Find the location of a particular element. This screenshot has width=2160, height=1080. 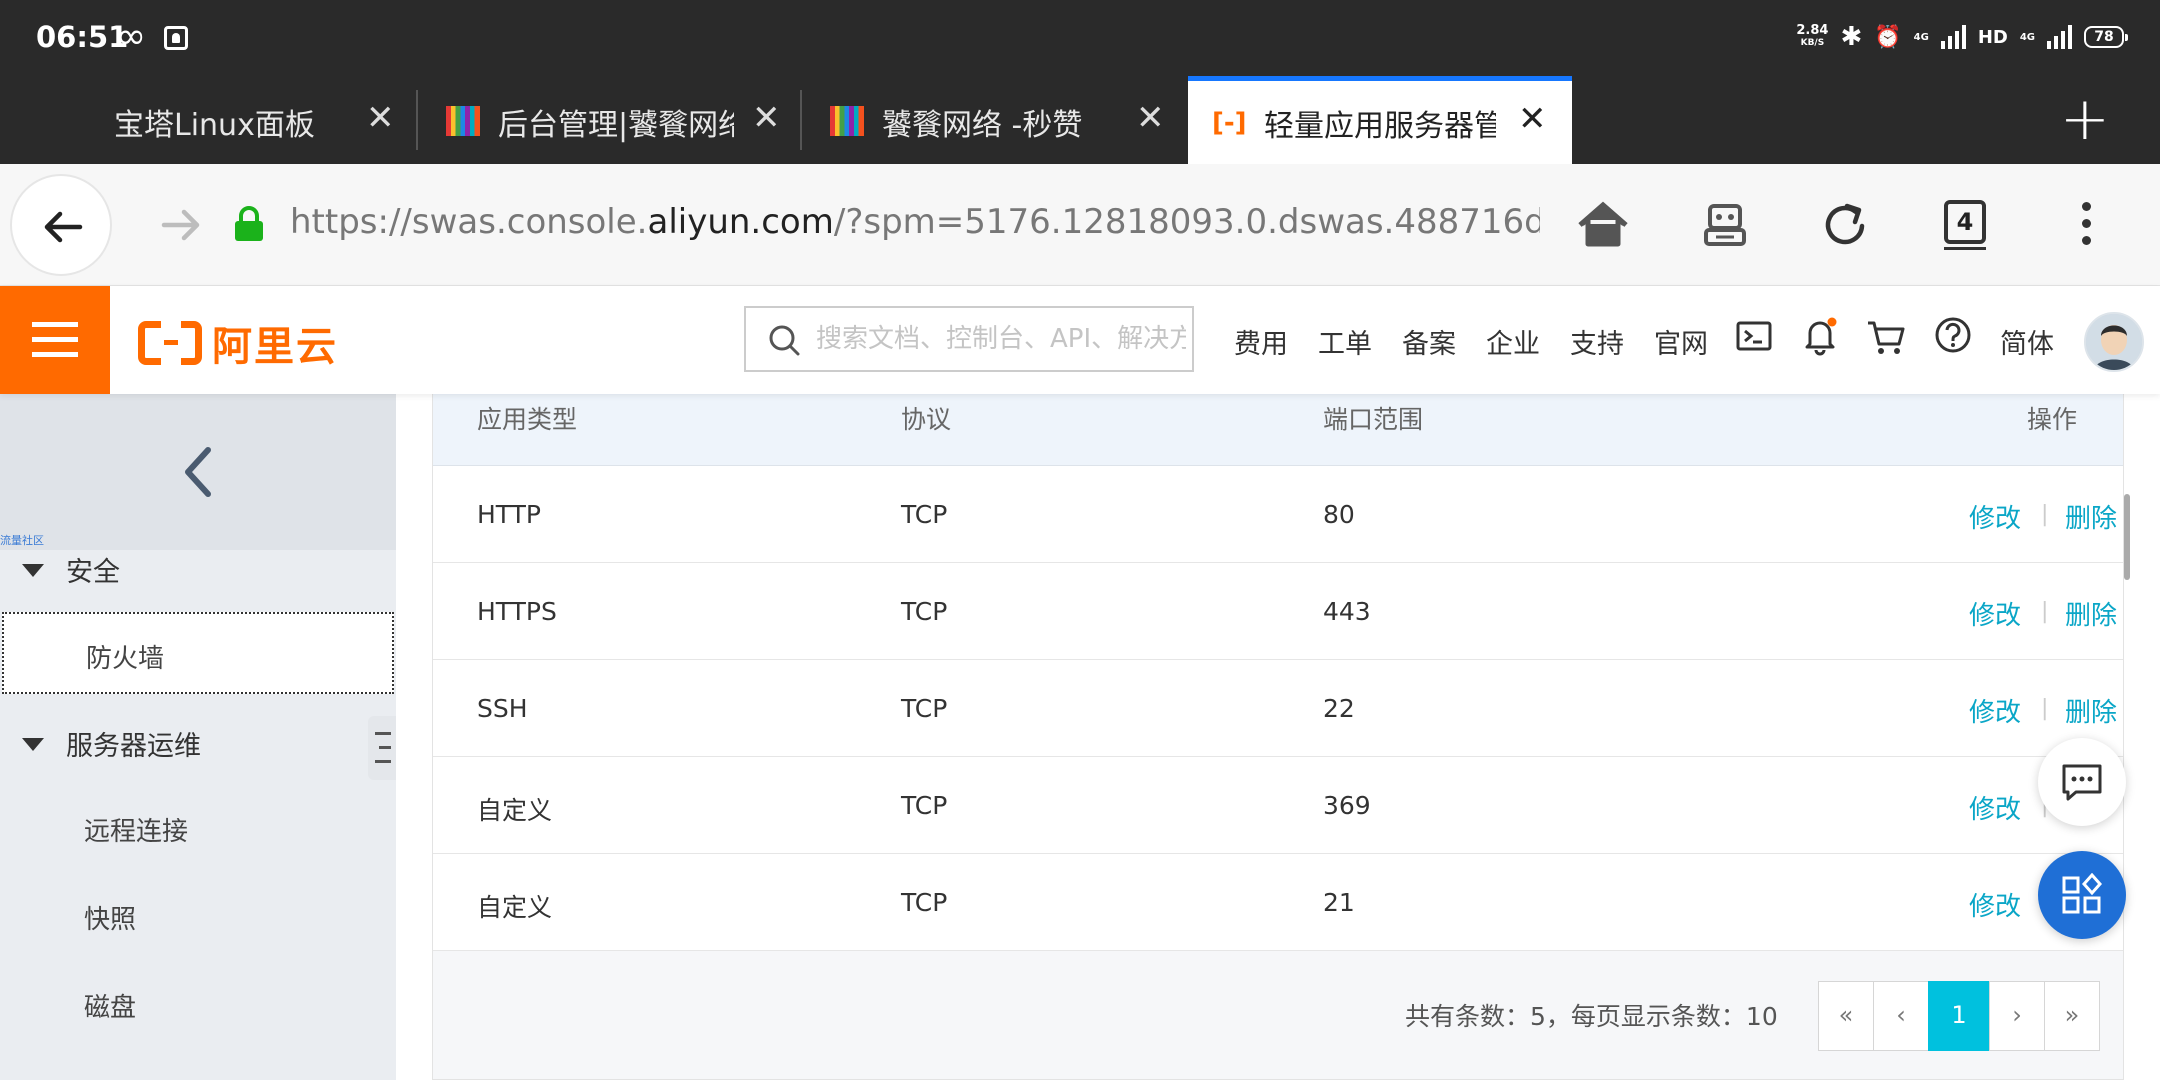

apps-button is located at coordinates (2082, 895).